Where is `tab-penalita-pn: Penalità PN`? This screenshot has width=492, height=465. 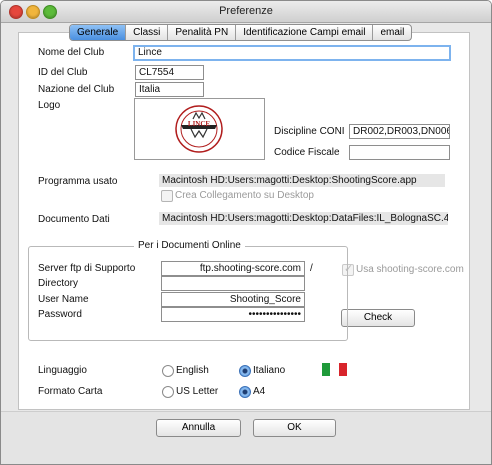
tab-penalita-pn: Penalità PN is located at coordinates (202, 32).